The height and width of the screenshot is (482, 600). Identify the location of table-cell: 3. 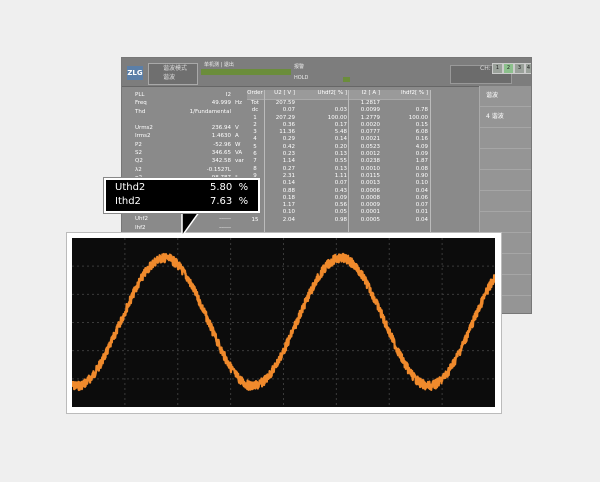
(255, 132).